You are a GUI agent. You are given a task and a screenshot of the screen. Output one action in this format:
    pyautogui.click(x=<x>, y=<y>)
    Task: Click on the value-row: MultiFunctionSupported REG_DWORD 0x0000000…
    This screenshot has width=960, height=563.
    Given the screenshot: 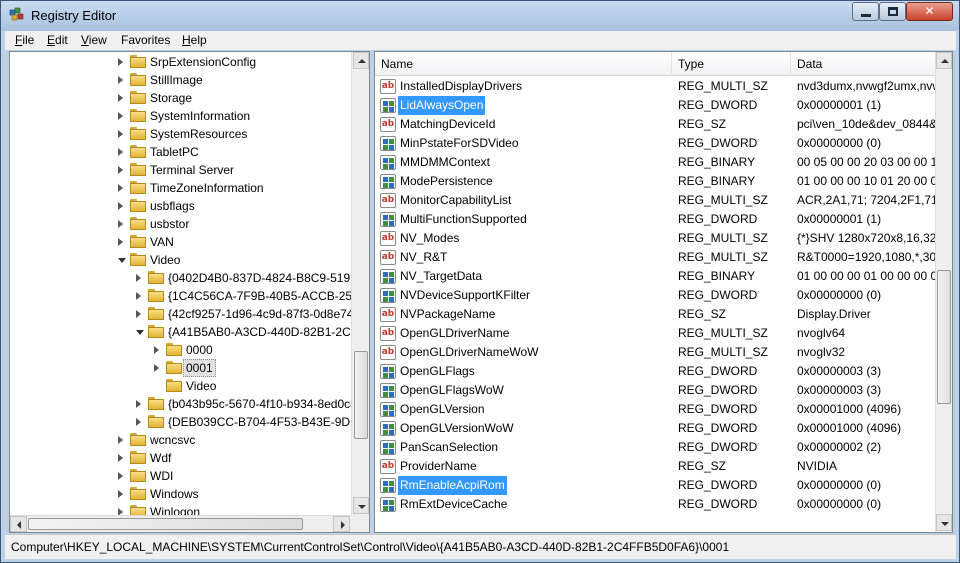 What is the action you would take?
    pyautogui.click(x=655, y=219)
    